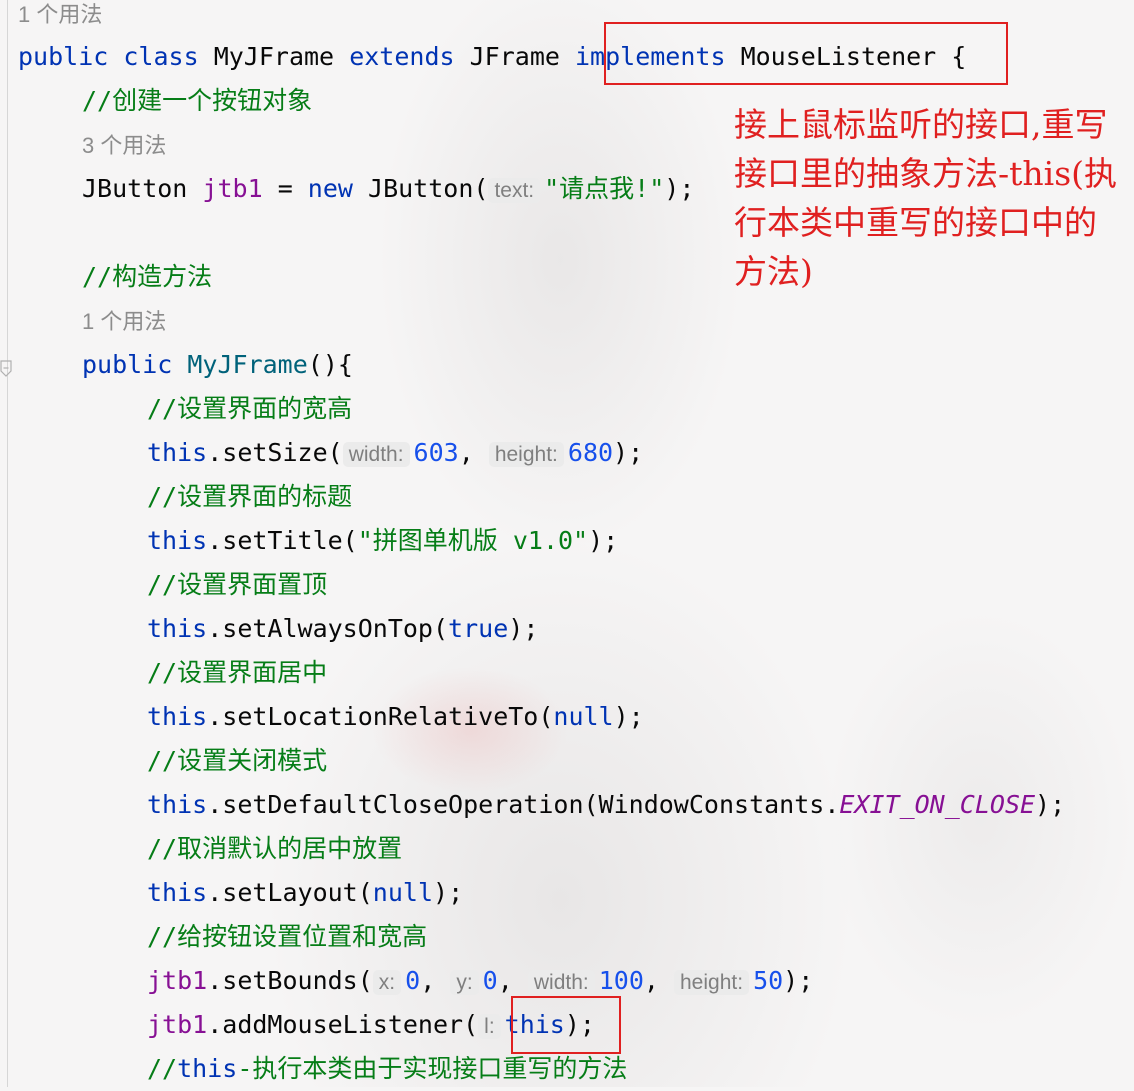 The width and height of the screenshot is (1134, 1091). I want to click on parameter-hint: l:, so click(489, 1026).